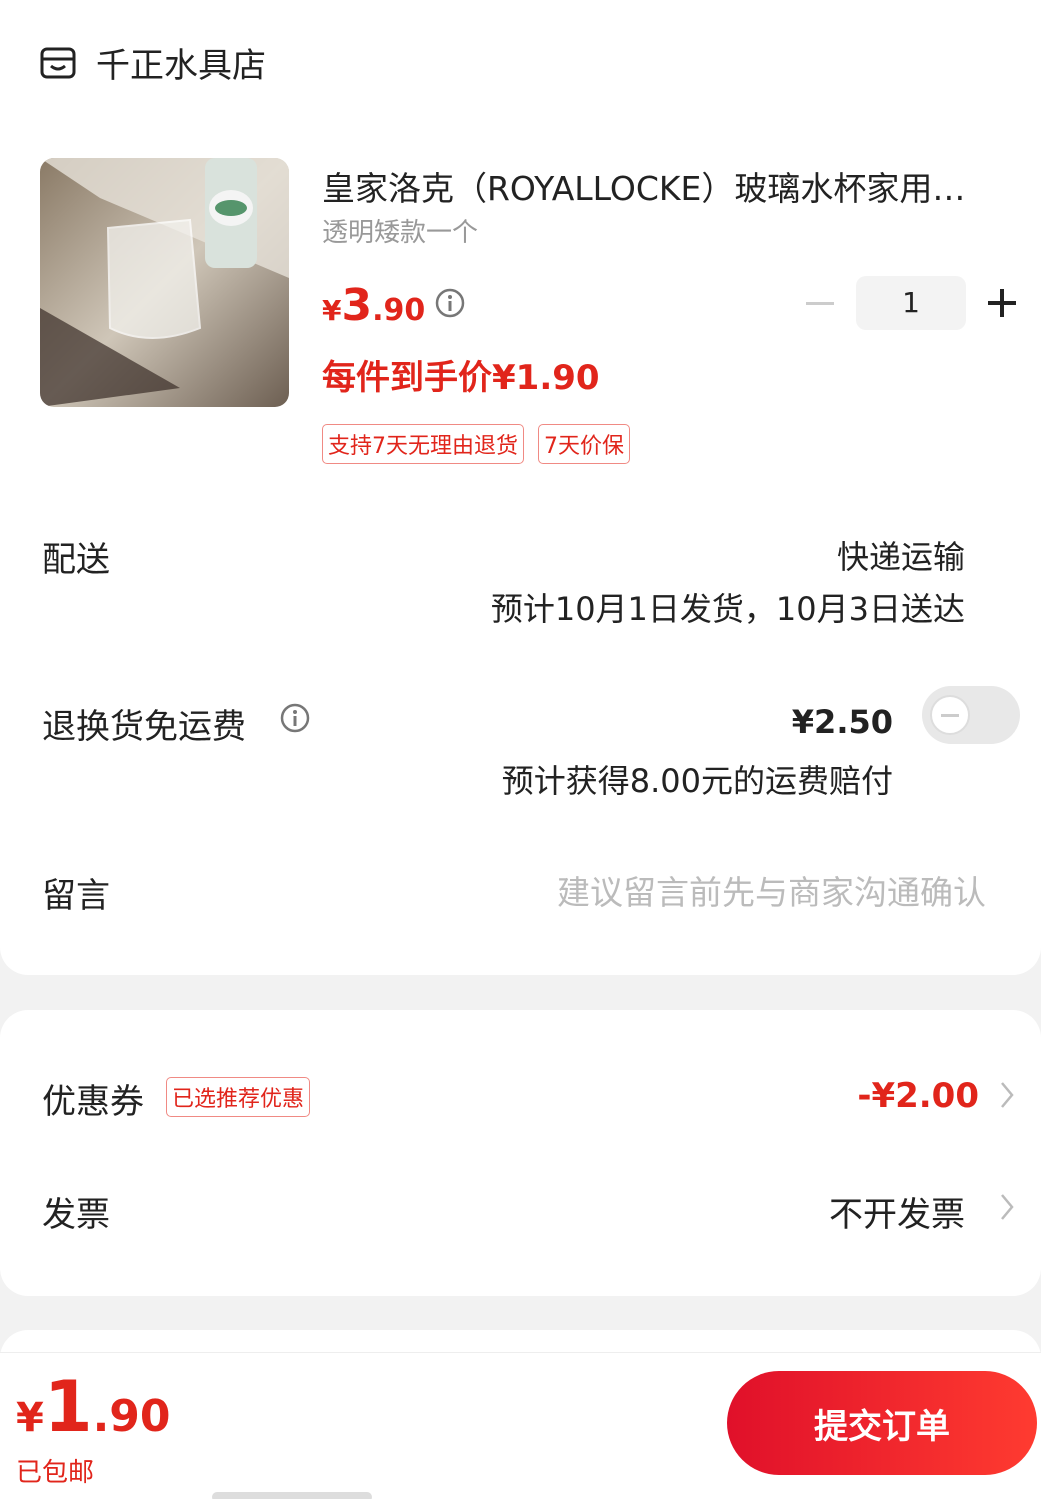  I want to click on quantity-decrease-button, so click(820, 303).